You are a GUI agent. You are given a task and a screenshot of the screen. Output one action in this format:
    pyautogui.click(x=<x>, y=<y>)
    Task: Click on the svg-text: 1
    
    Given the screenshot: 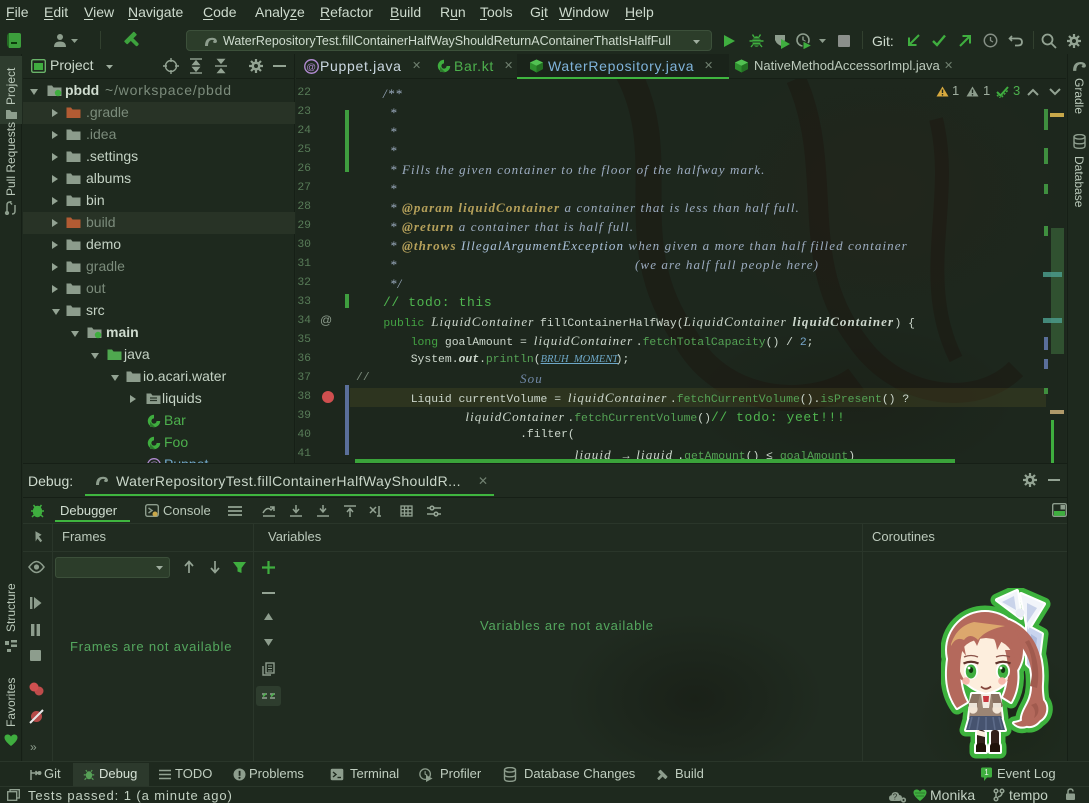 What is the action you would take?
    pyautogui.click(x=986, y=772)
    